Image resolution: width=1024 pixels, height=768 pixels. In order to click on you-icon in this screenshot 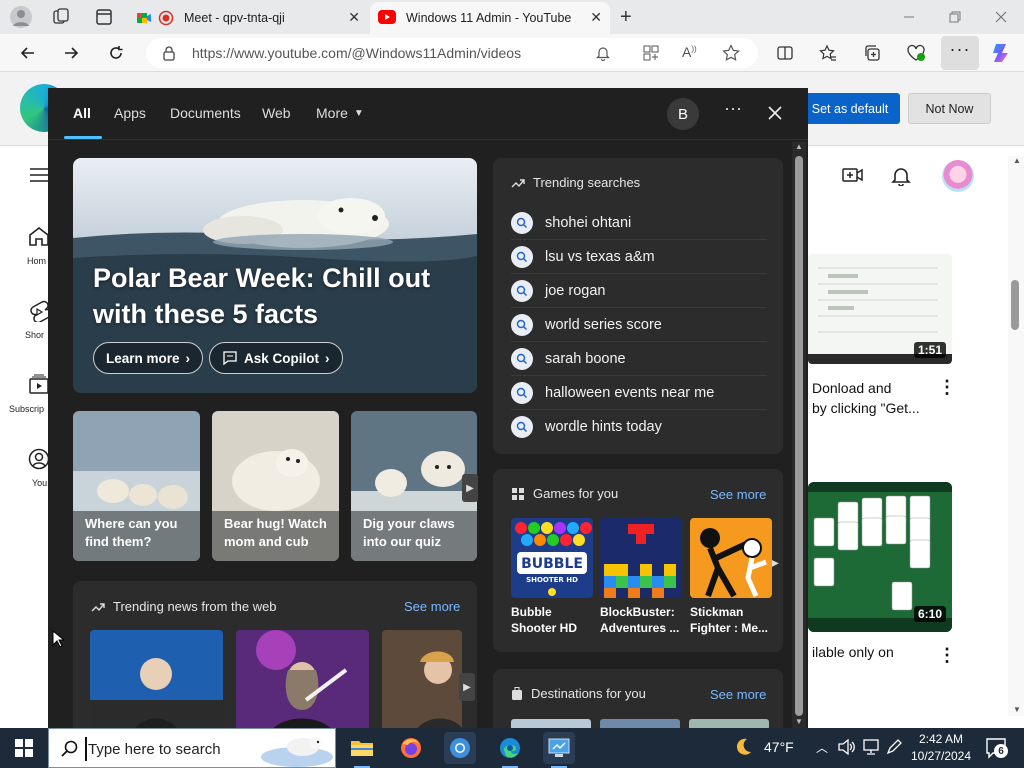, I will do `click(39, 459)`.